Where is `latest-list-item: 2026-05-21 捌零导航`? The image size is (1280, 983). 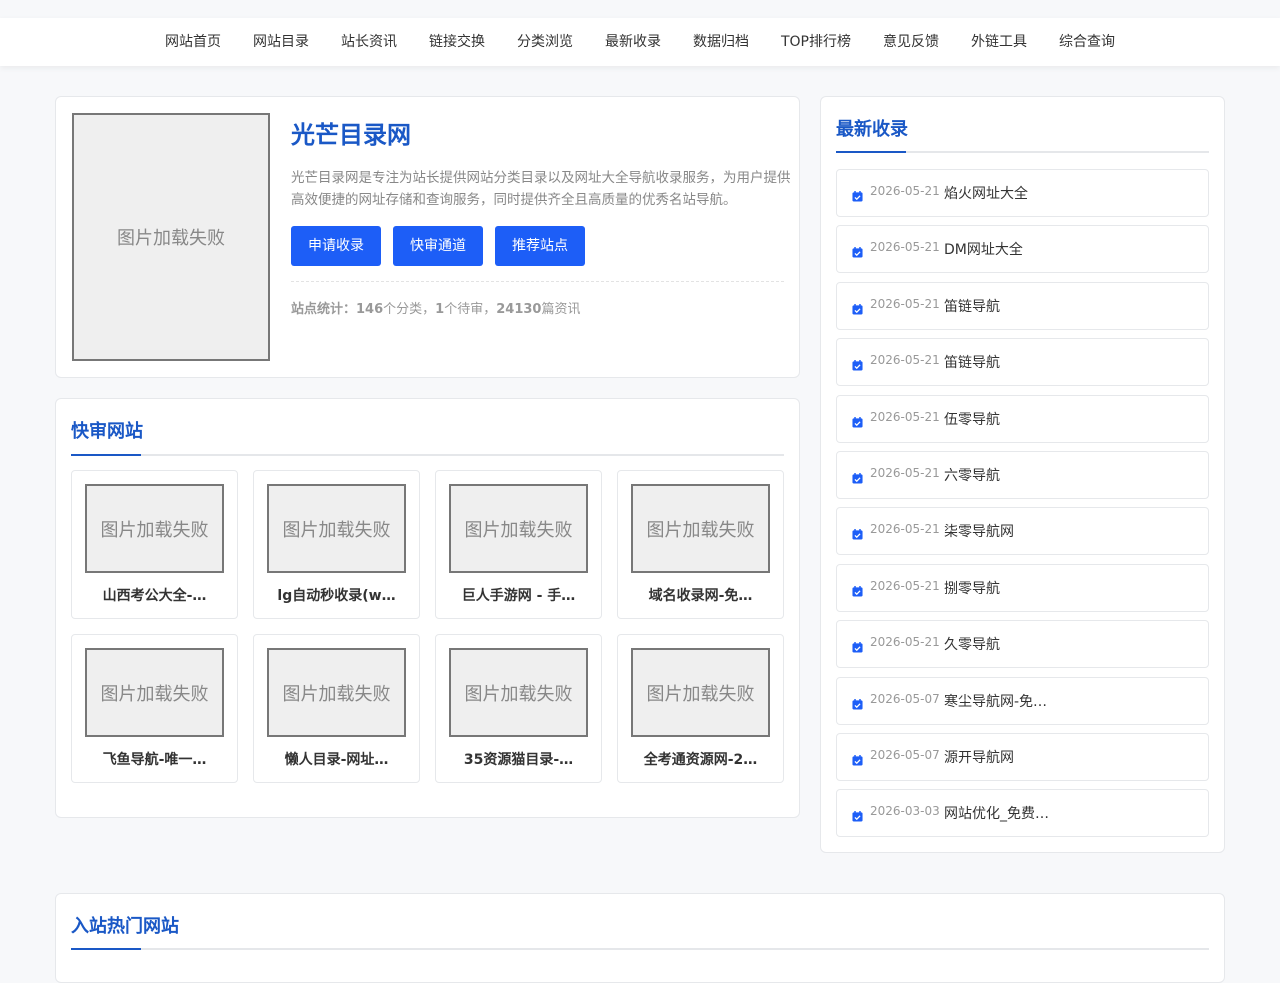
latest-list-item: 2026-05-21 捌零导航 is located at coordinates (1022, 587).